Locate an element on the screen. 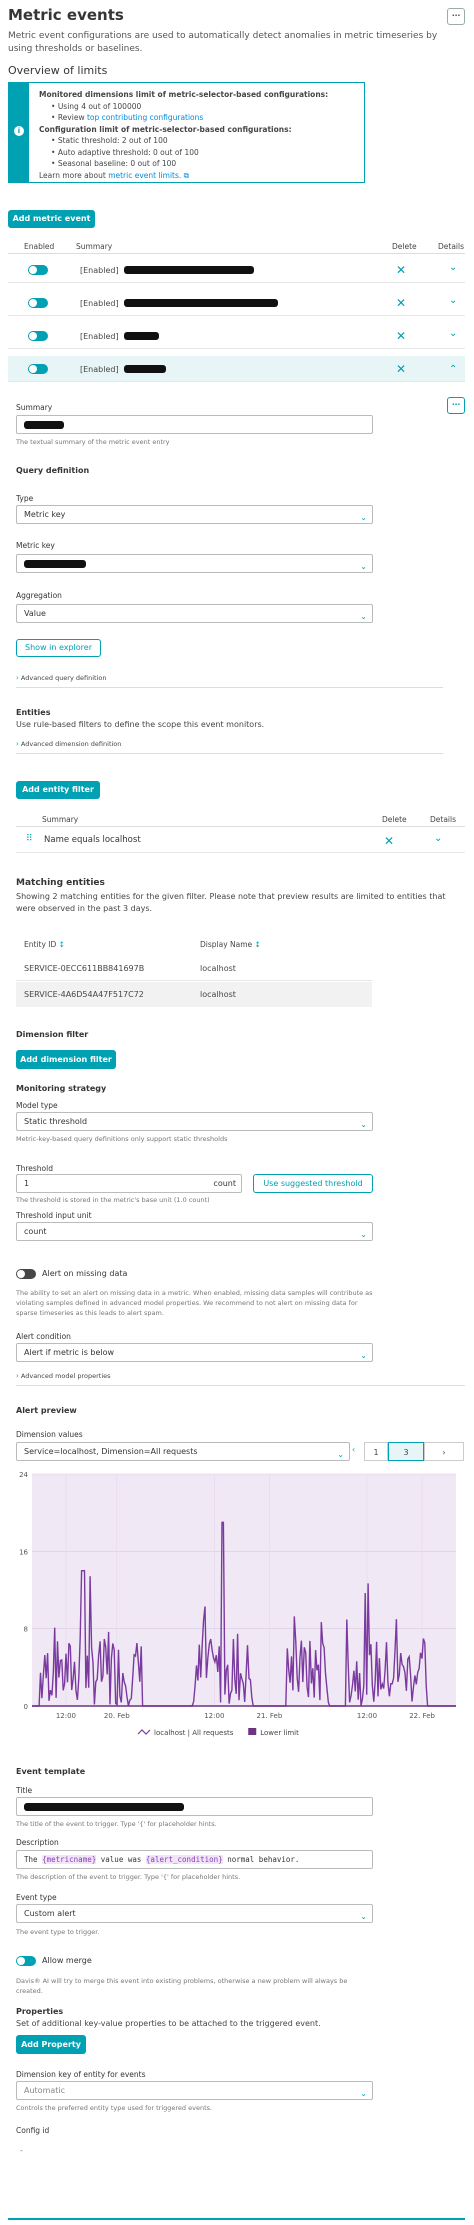 Image resolution: width=474 pixels, height=2225 pixels. summary-label: Summary is located at coordinates (34, 407).